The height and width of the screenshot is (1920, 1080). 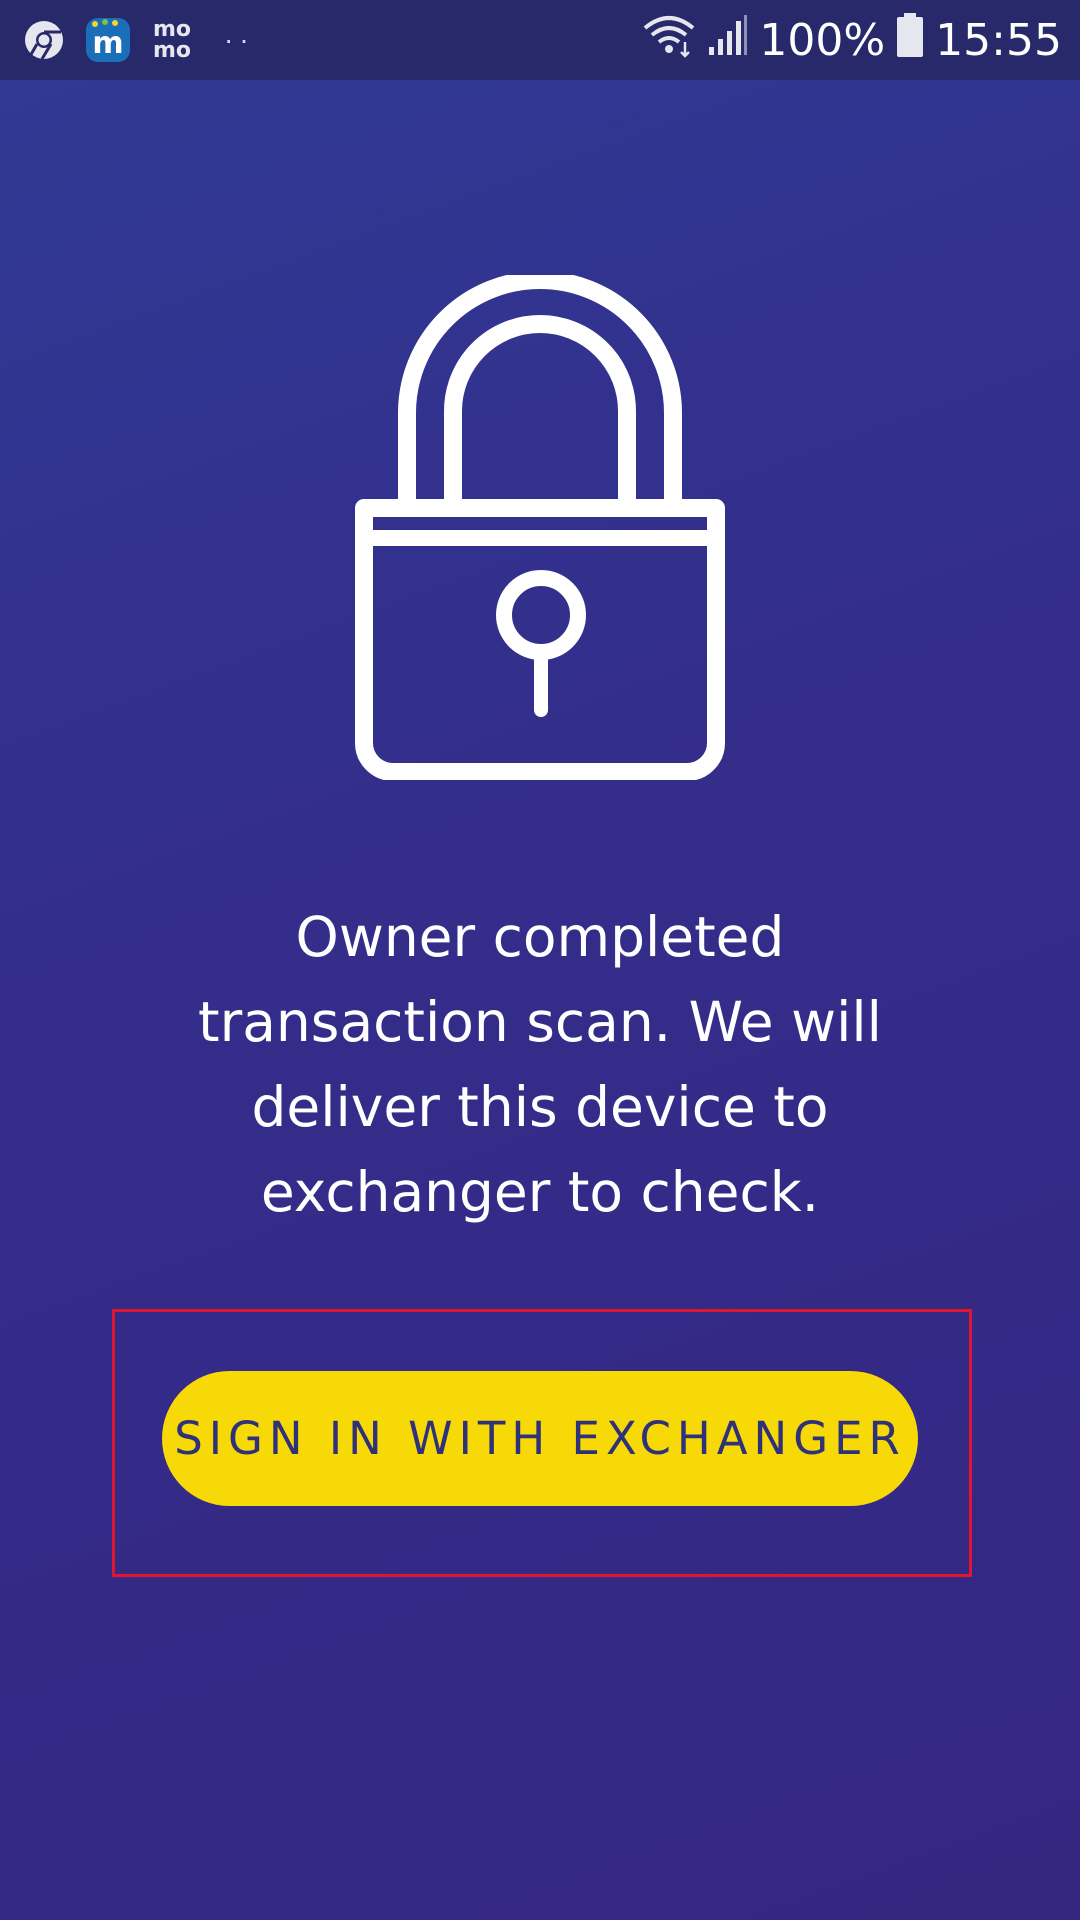 I want to click on more-notifications-icon: ··, so click(x=239, y=39).